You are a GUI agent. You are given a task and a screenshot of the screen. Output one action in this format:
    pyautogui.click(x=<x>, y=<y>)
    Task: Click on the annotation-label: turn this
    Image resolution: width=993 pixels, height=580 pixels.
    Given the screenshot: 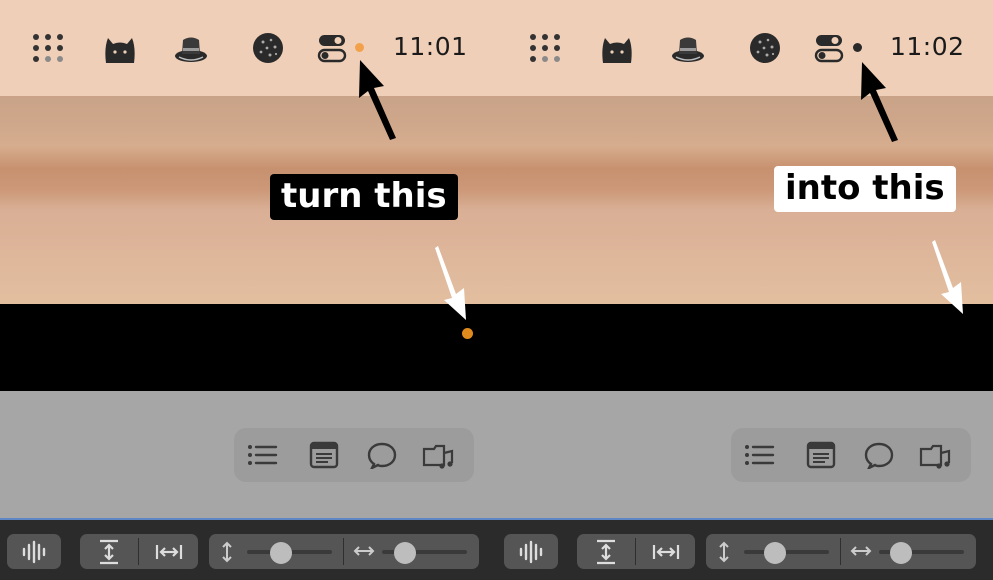 What is the action you would take?
    pyautogui.click(x=364, y=197)
    